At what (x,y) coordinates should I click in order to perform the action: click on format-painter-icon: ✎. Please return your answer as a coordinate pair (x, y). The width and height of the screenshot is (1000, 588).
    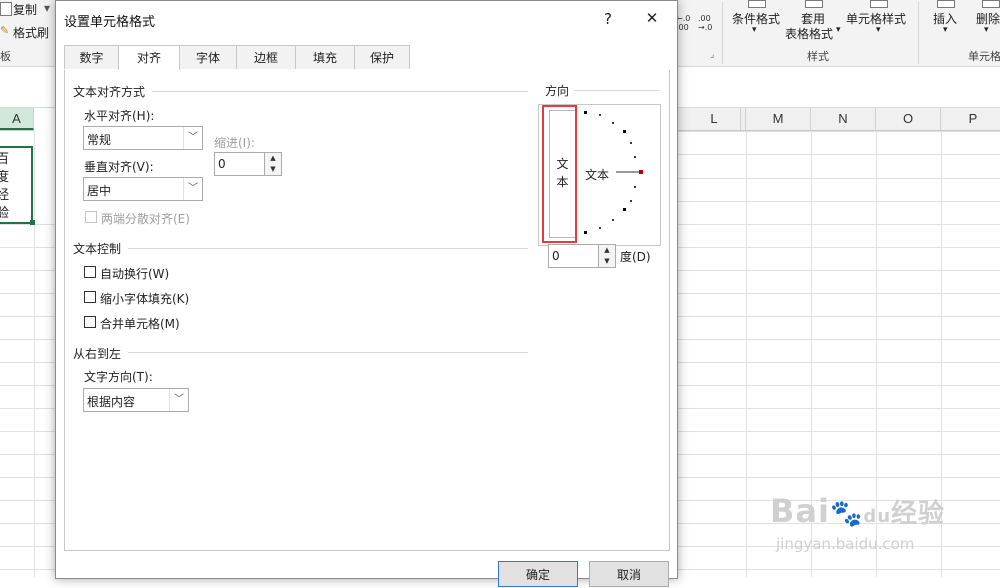
    Looking at the image, I should click on (4, 30).